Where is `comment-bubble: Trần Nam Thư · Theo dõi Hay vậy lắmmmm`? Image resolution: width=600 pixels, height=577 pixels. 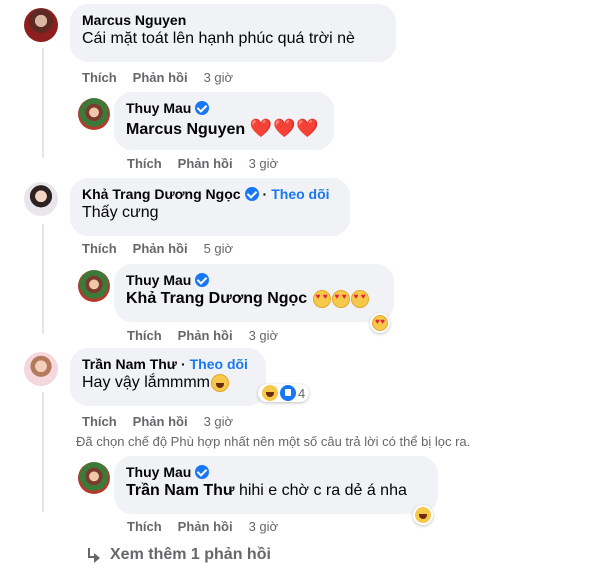
comment-bubble: Trần Nam Thư · Theo dõi Hay vậy lắmmmm is located at coordinates (168, 377).